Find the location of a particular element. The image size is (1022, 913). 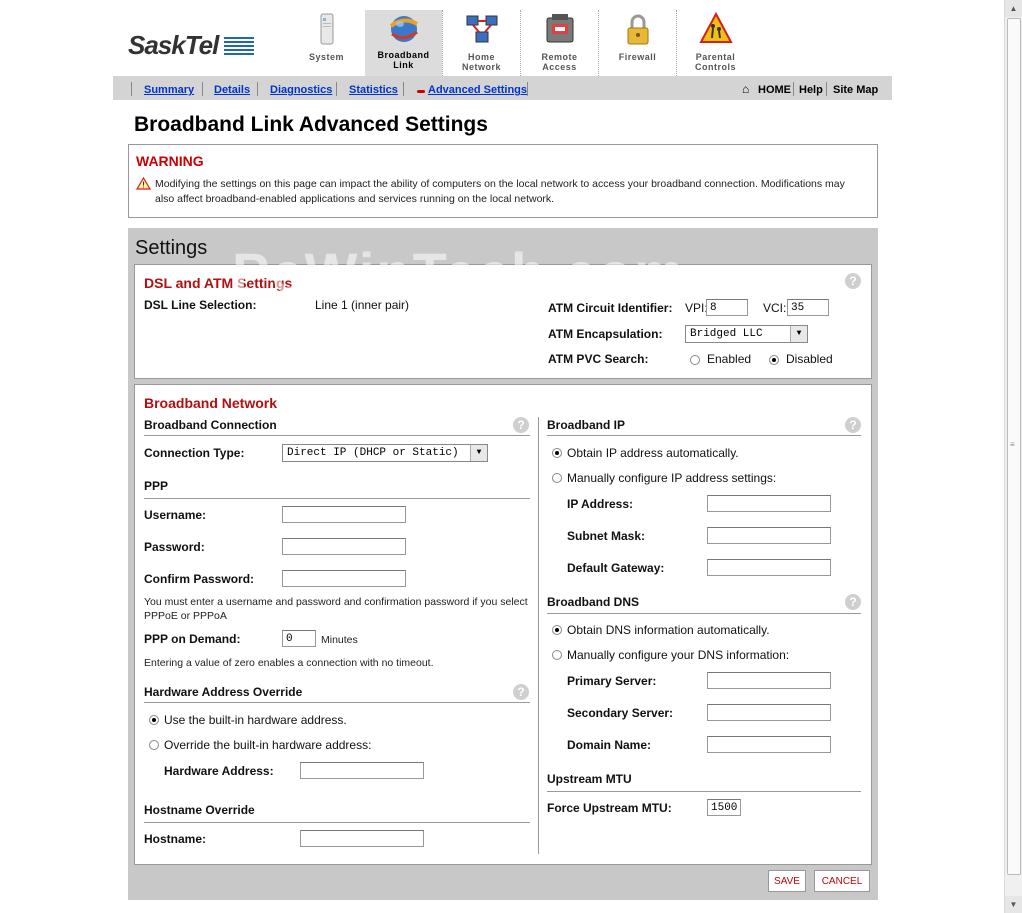

dns-manual-radio is located at coordinates (557, 655).